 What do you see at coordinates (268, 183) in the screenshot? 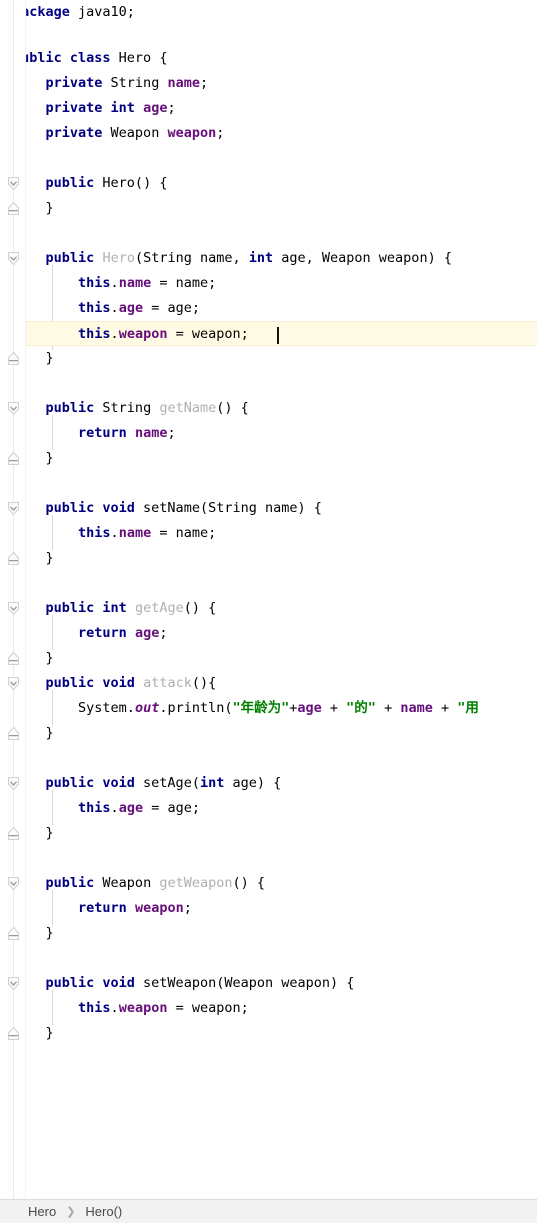
I see `code-line: public Hero() {` at bounding box center [268, 183].